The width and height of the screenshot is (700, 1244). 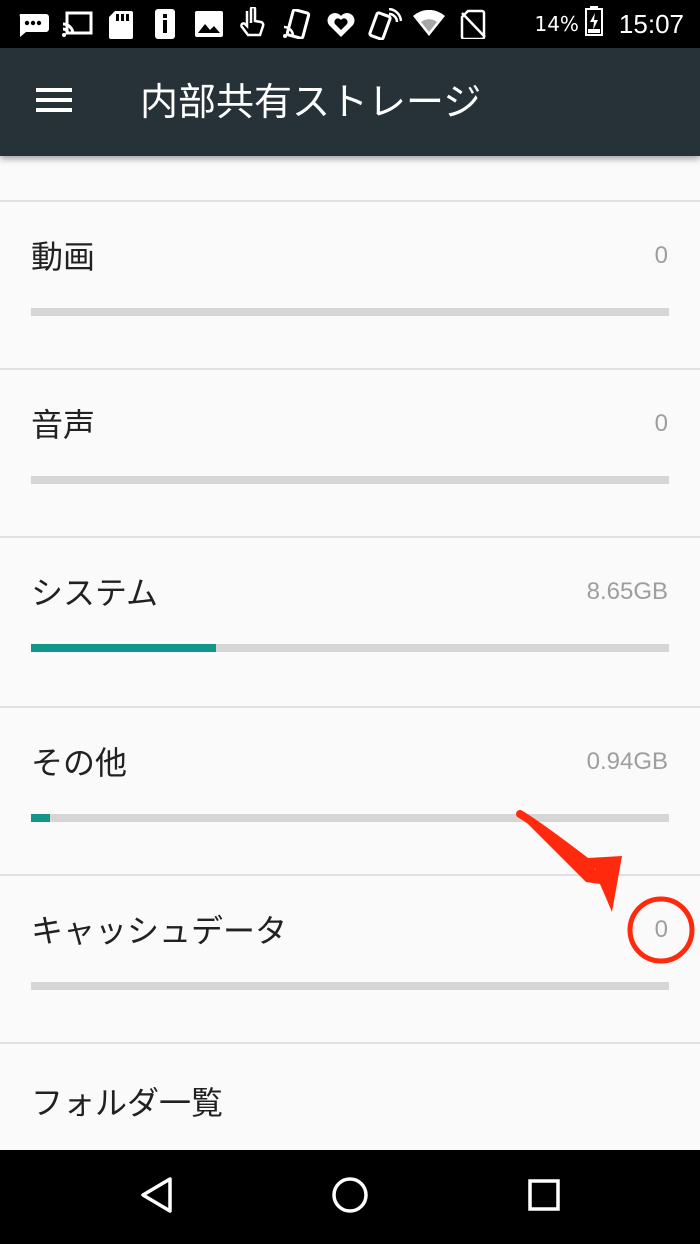 What do you see at coordinates (385, 24) in the screenshot?
I see `nfc-phone-icon` at bounding box center [385, 24].